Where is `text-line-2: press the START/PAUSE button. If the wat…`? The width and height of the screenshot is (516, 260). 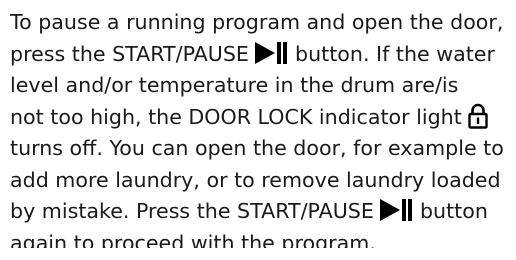 text-line-2: press the START/PAUSE button. If the wat… is located at coordinates (262, 55).